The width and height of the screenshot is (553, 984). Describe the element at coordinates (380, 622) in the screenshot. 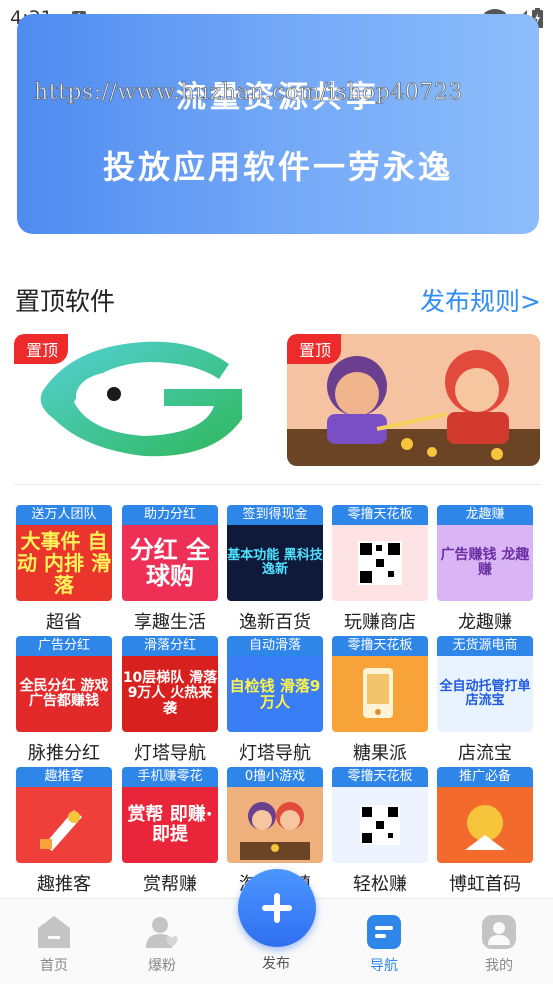

I see `app-name: 玩赚商店` at that location.